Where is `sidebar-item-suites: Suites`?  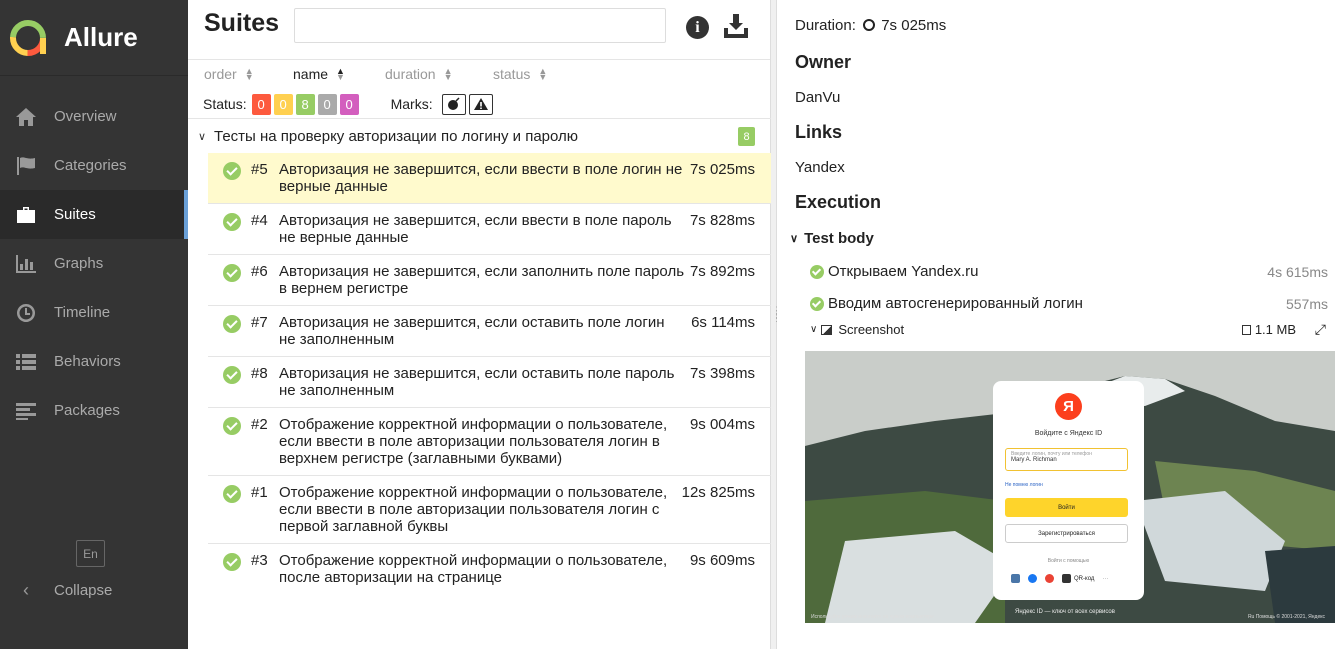
sidebar-item-suites: Suites is located at coordinates (94, 214).